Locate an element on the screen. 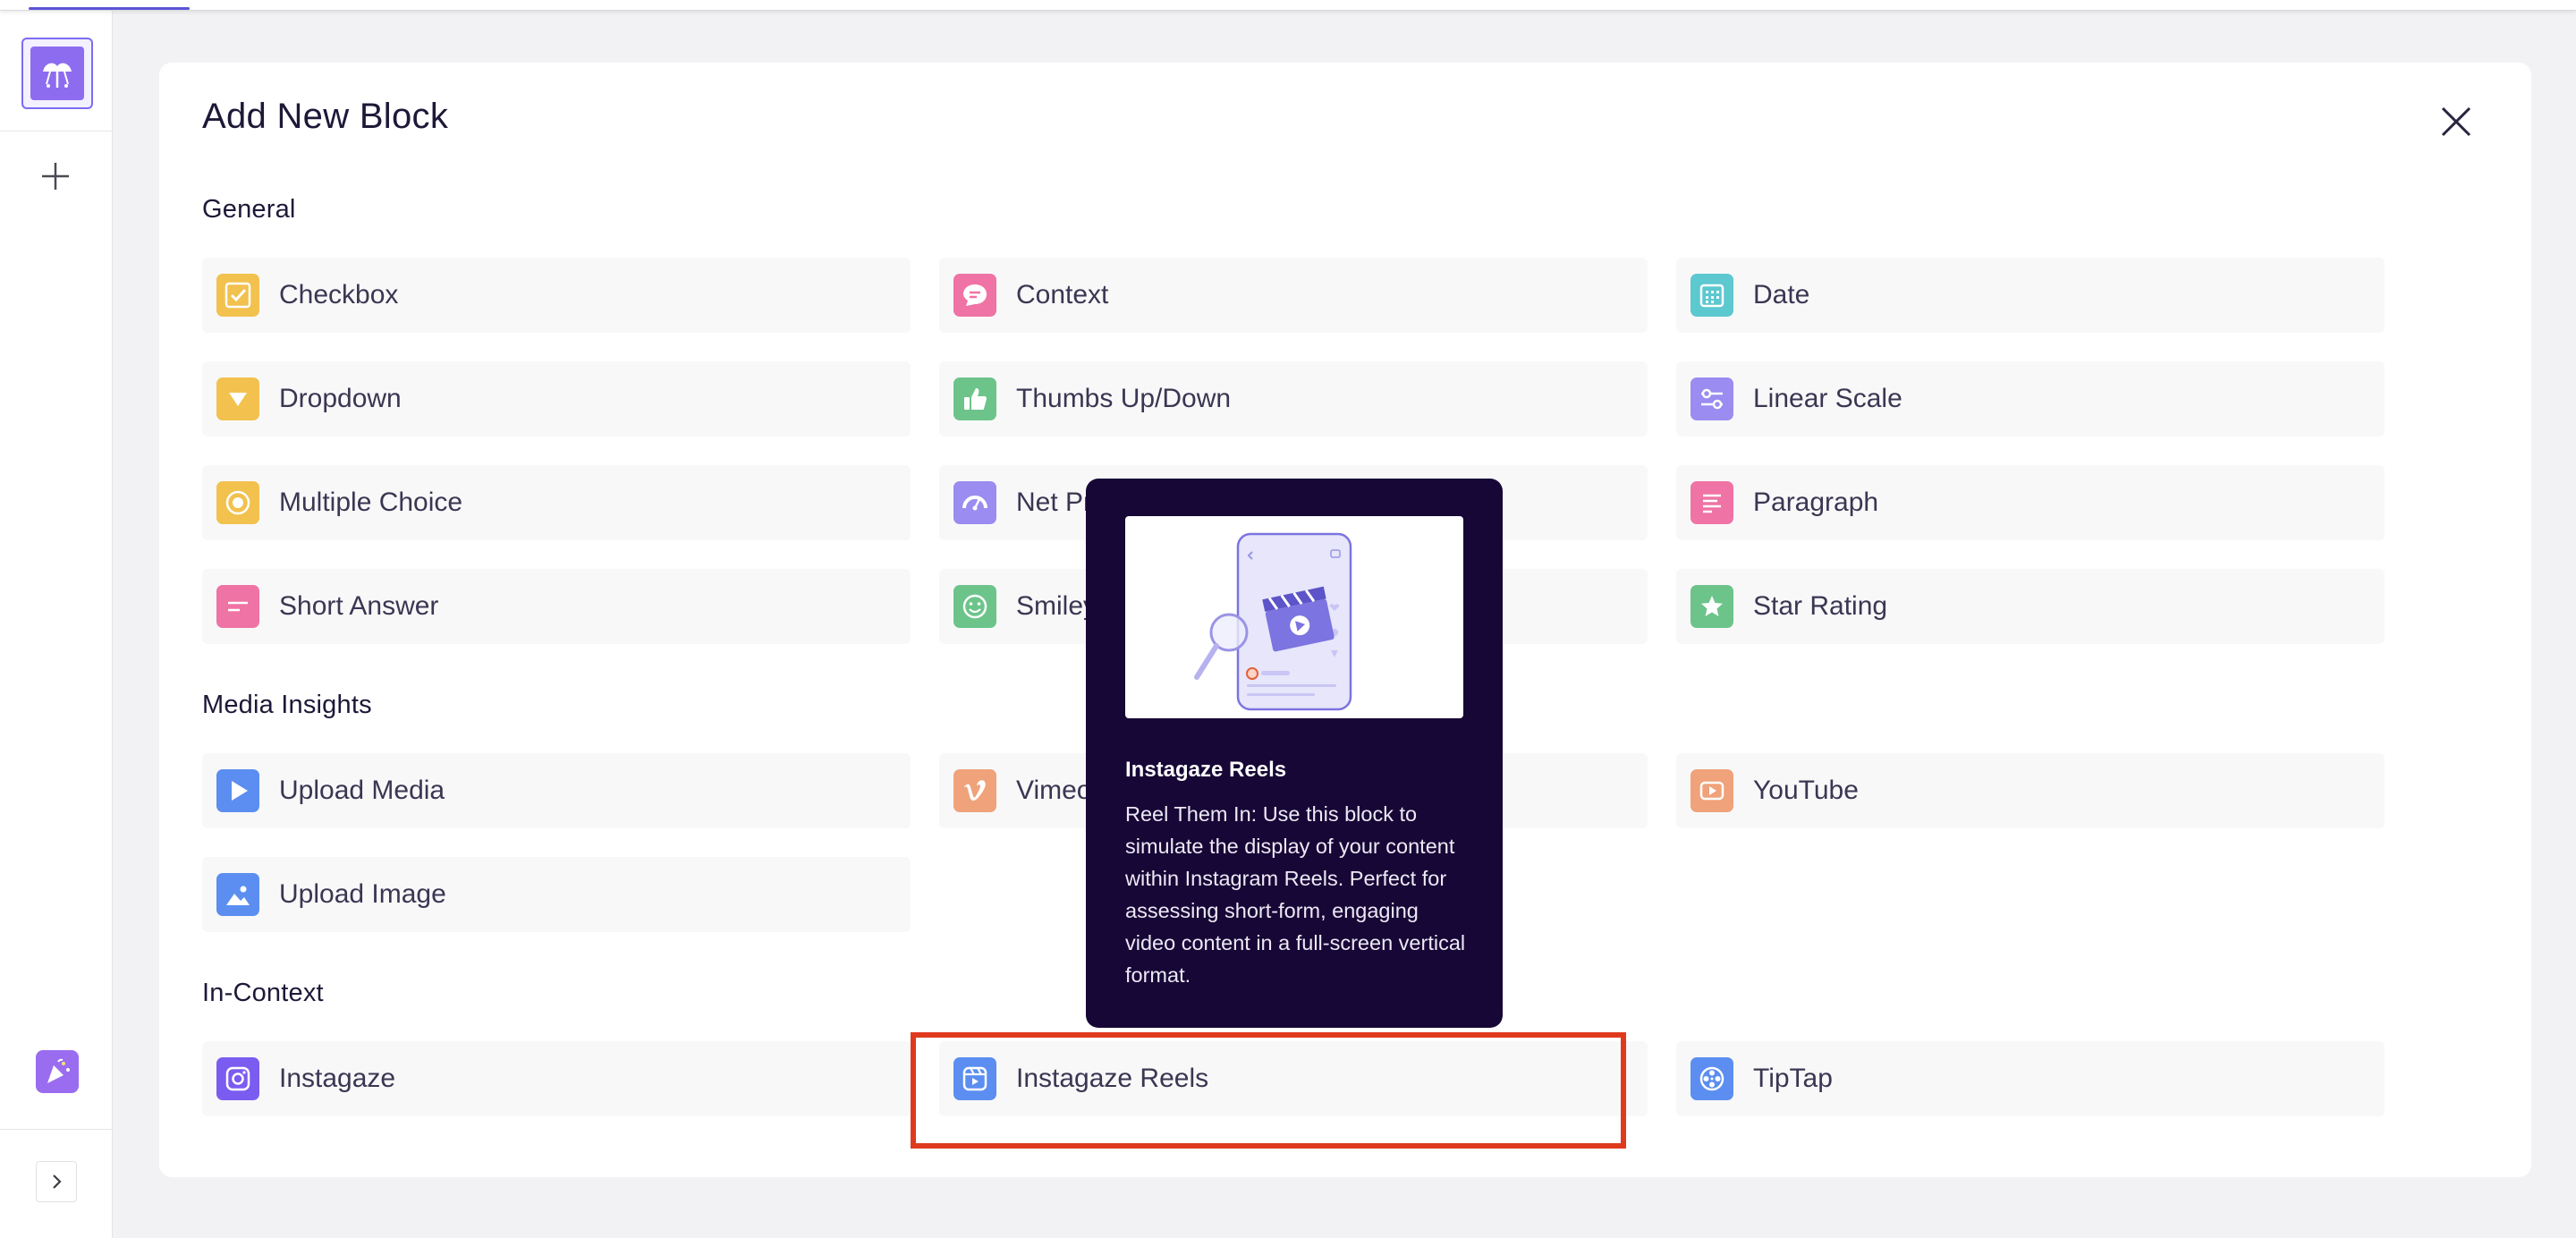  close-button is located at coordinates (2456, 122).